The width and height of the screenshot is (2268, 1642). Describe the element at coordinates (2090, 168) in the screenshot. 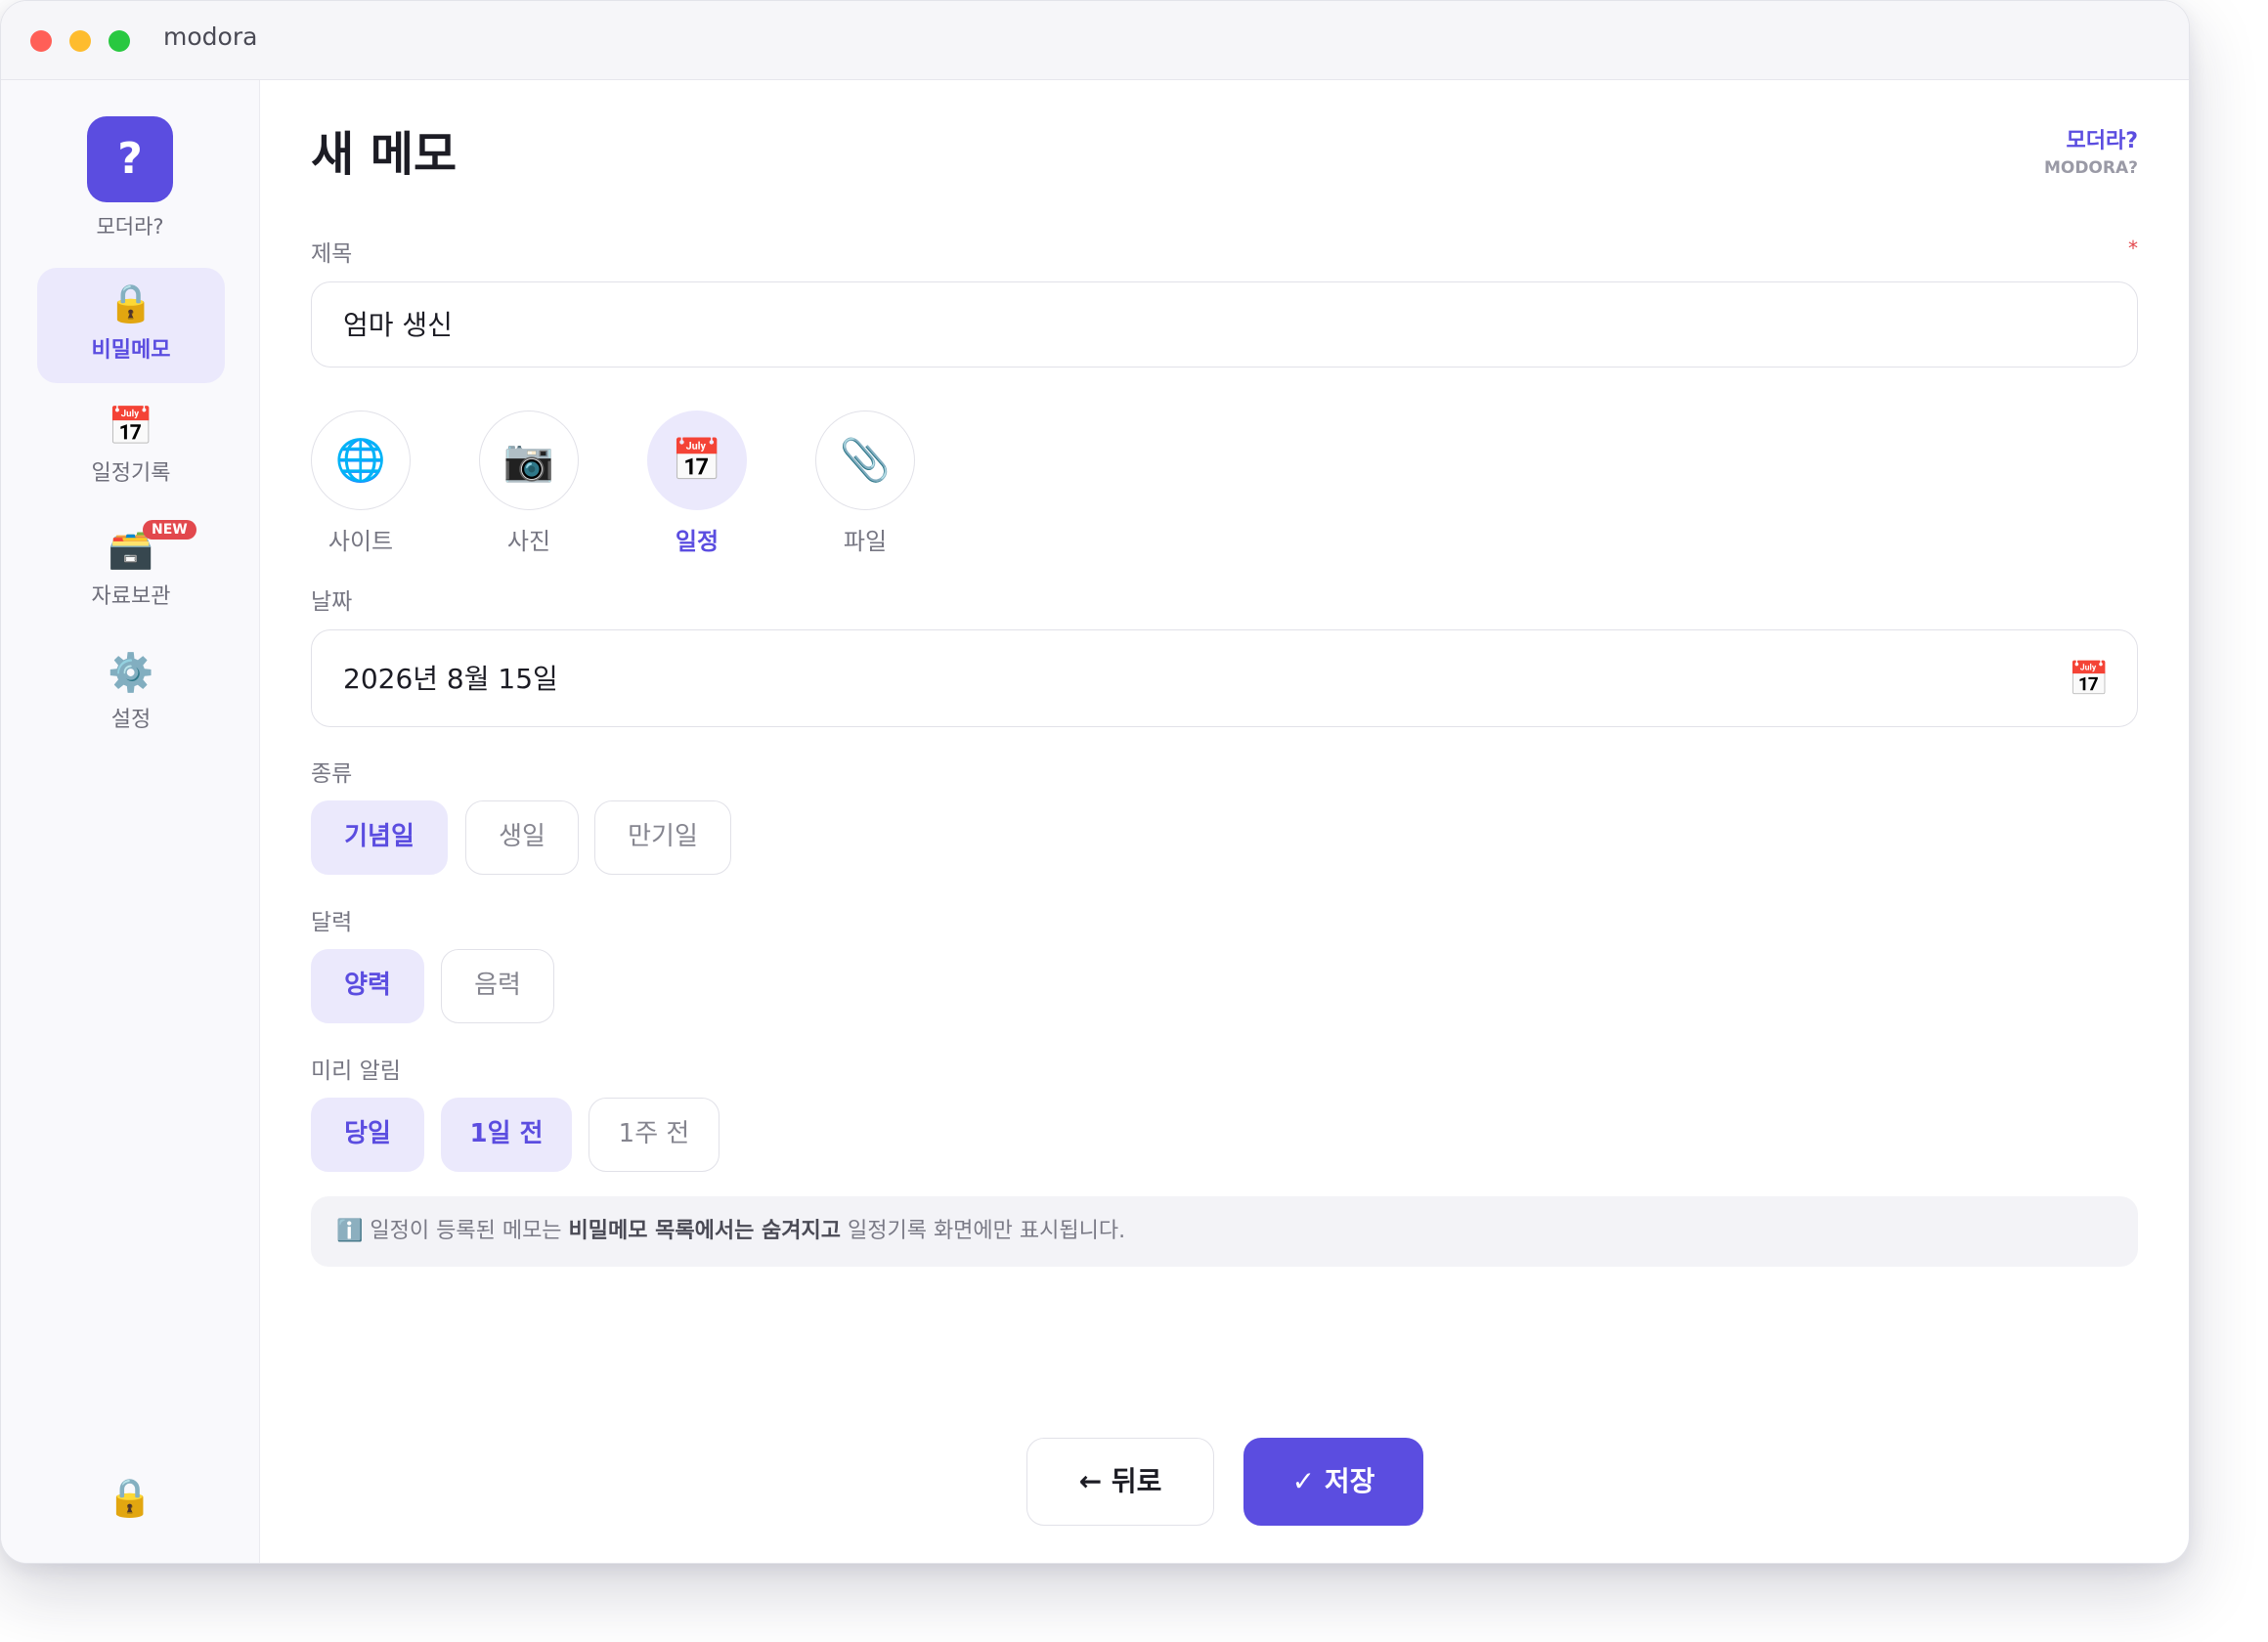

I see `help-link-sublabel: MODORA?` at that location.